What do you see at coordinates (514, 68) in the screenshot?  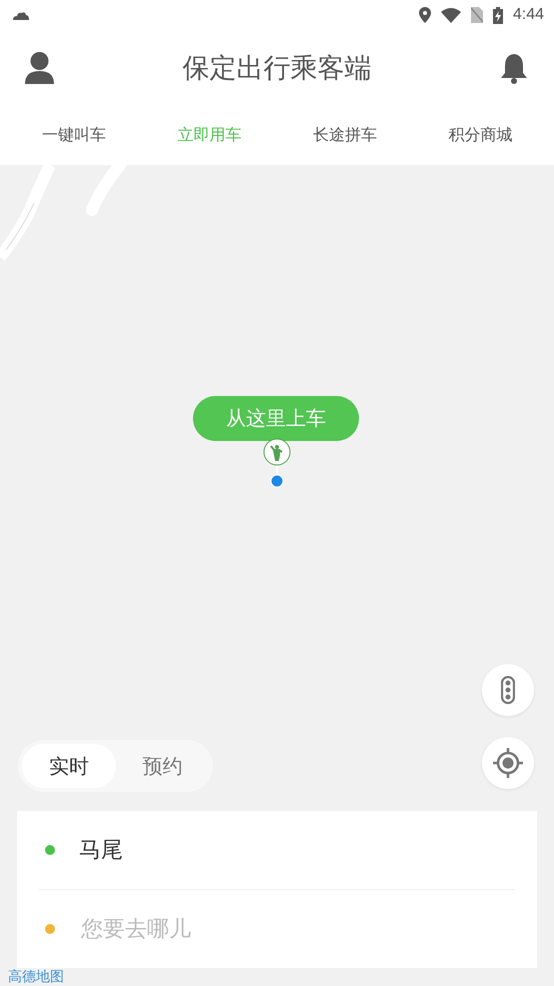 I see `bell-icon` at bounding box center [514, 68].